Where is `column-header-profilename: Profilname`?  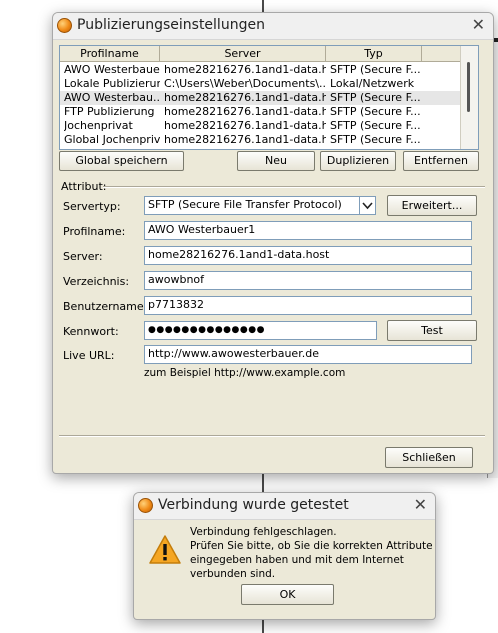
column-header-profilename: Profilname is located at coordinates (110, 53).